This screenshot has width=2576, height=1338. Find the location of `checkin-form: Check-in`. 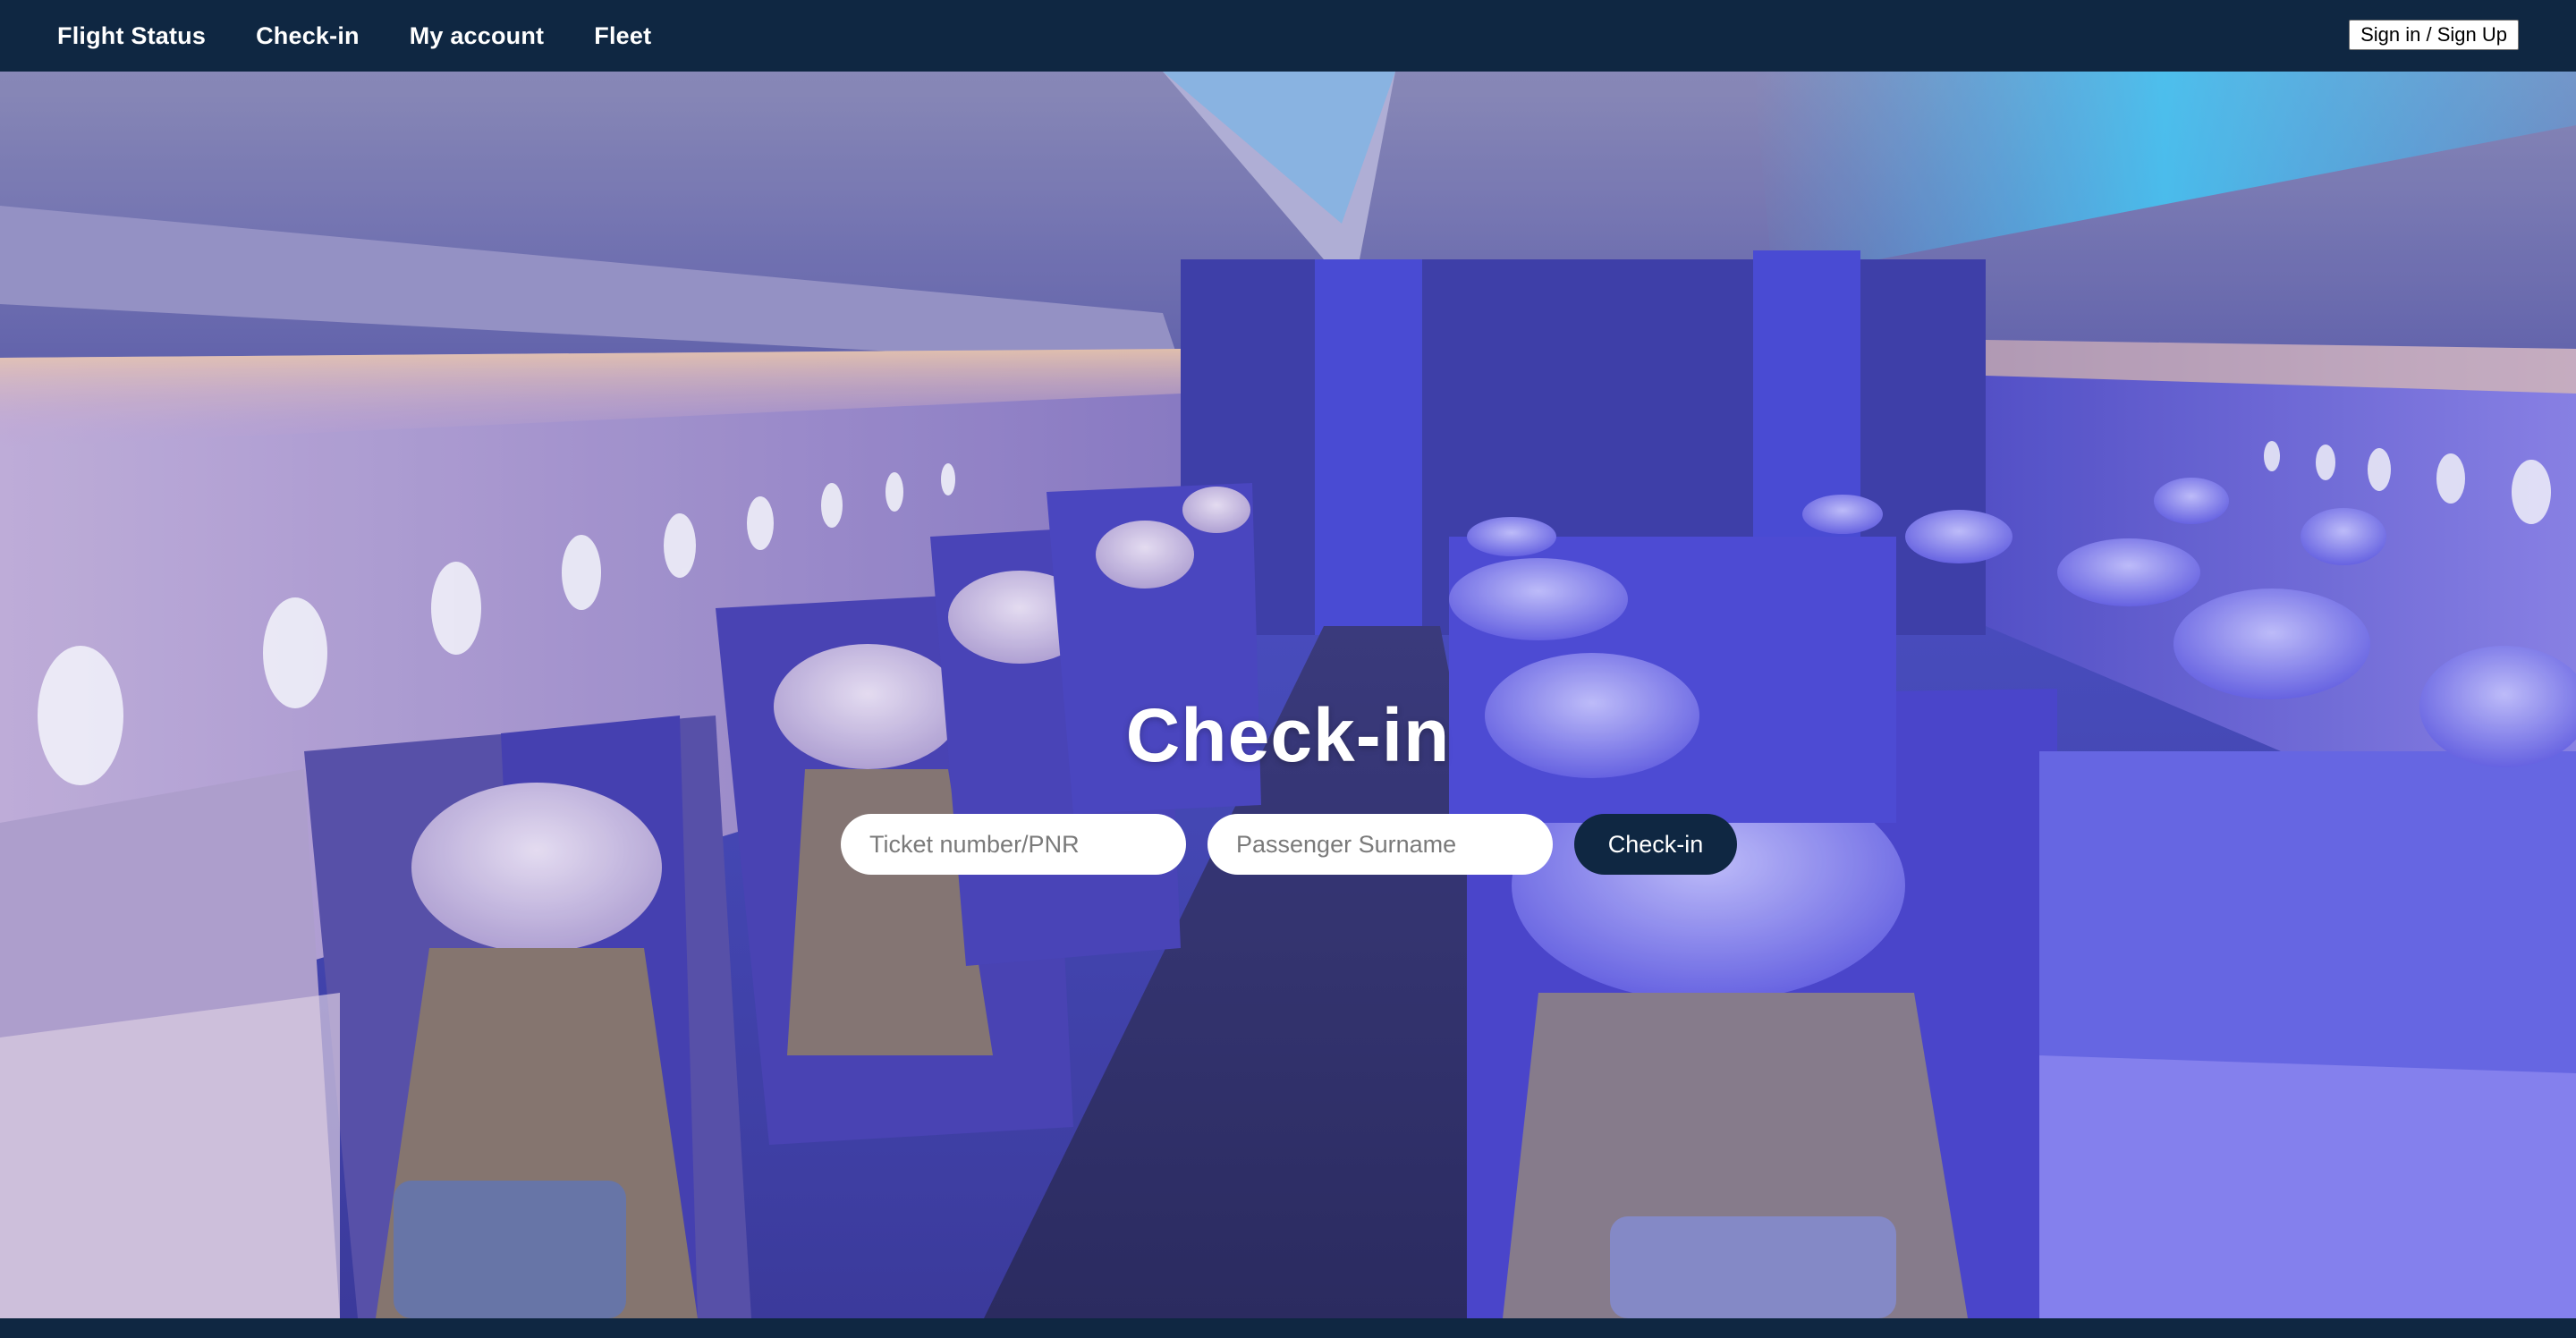

checkin-form: Check-in is located at coordinates (1289, 844).